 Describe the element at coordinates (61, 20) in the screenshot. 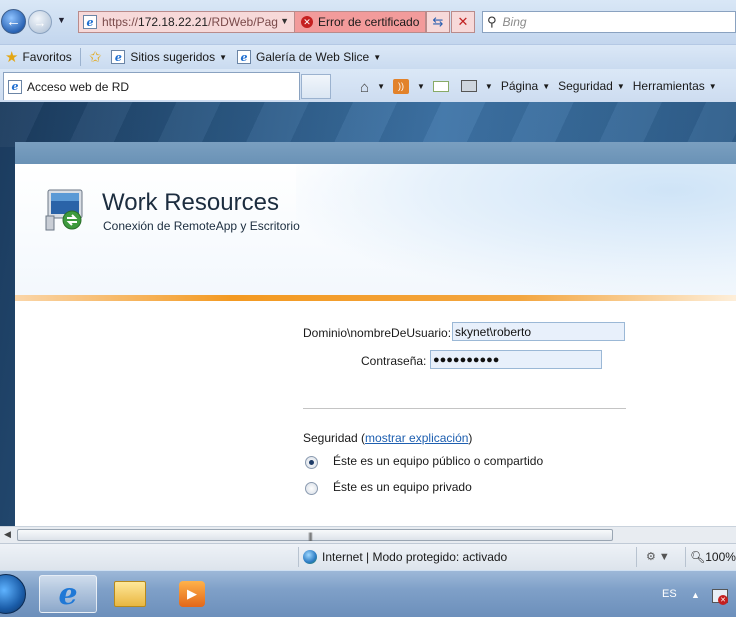

I see `recent-pages-dropdown: ▼` at that location.